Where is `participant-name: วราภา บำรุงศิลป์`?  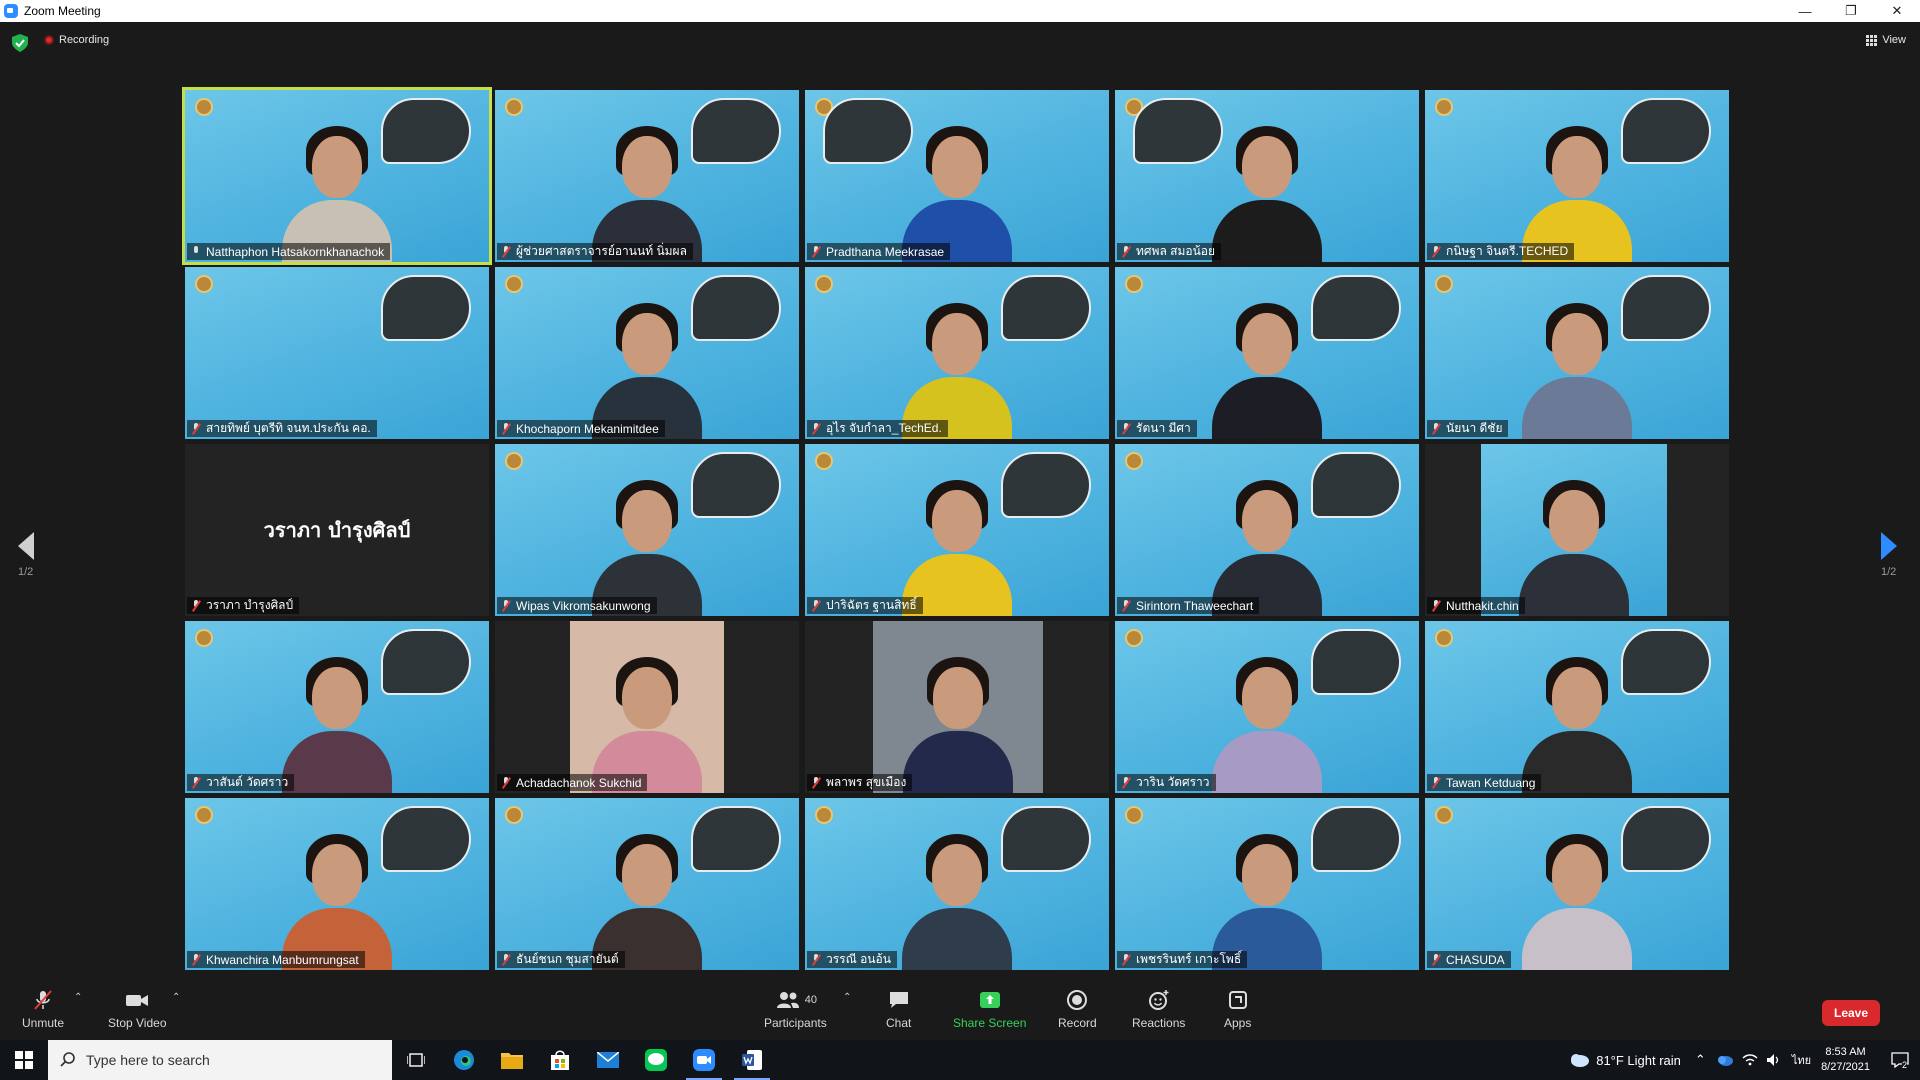 participant-name: วราภา บำรุงศิลป์ is located at coordinates (250, 605).